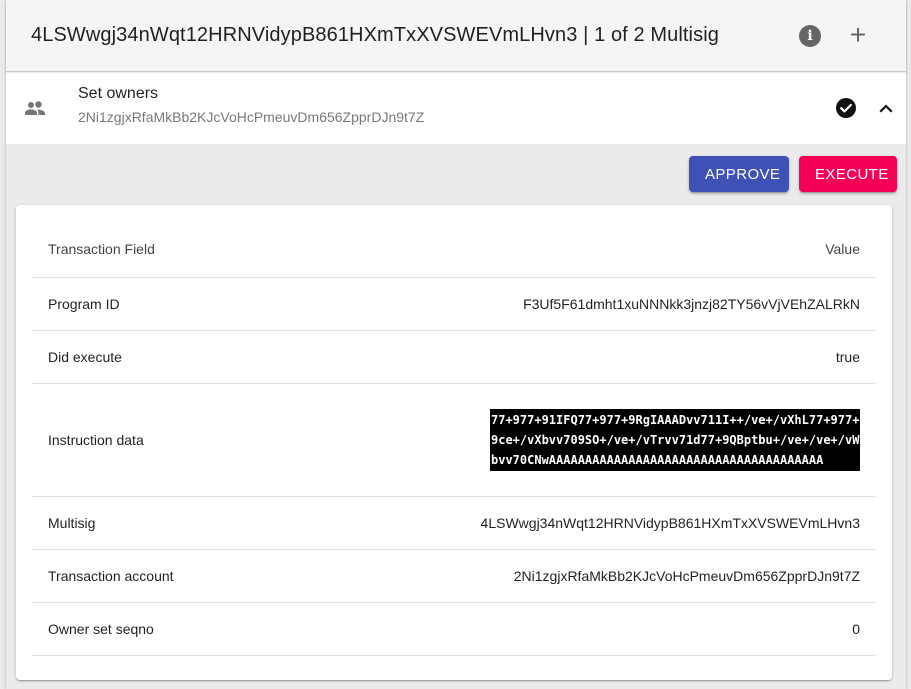 This screenshot has height=689, width=911. Describe the element at coordinates (456, 174) in the screenshot. I see `action-bar: APPROVE EXECUTE` at that location.